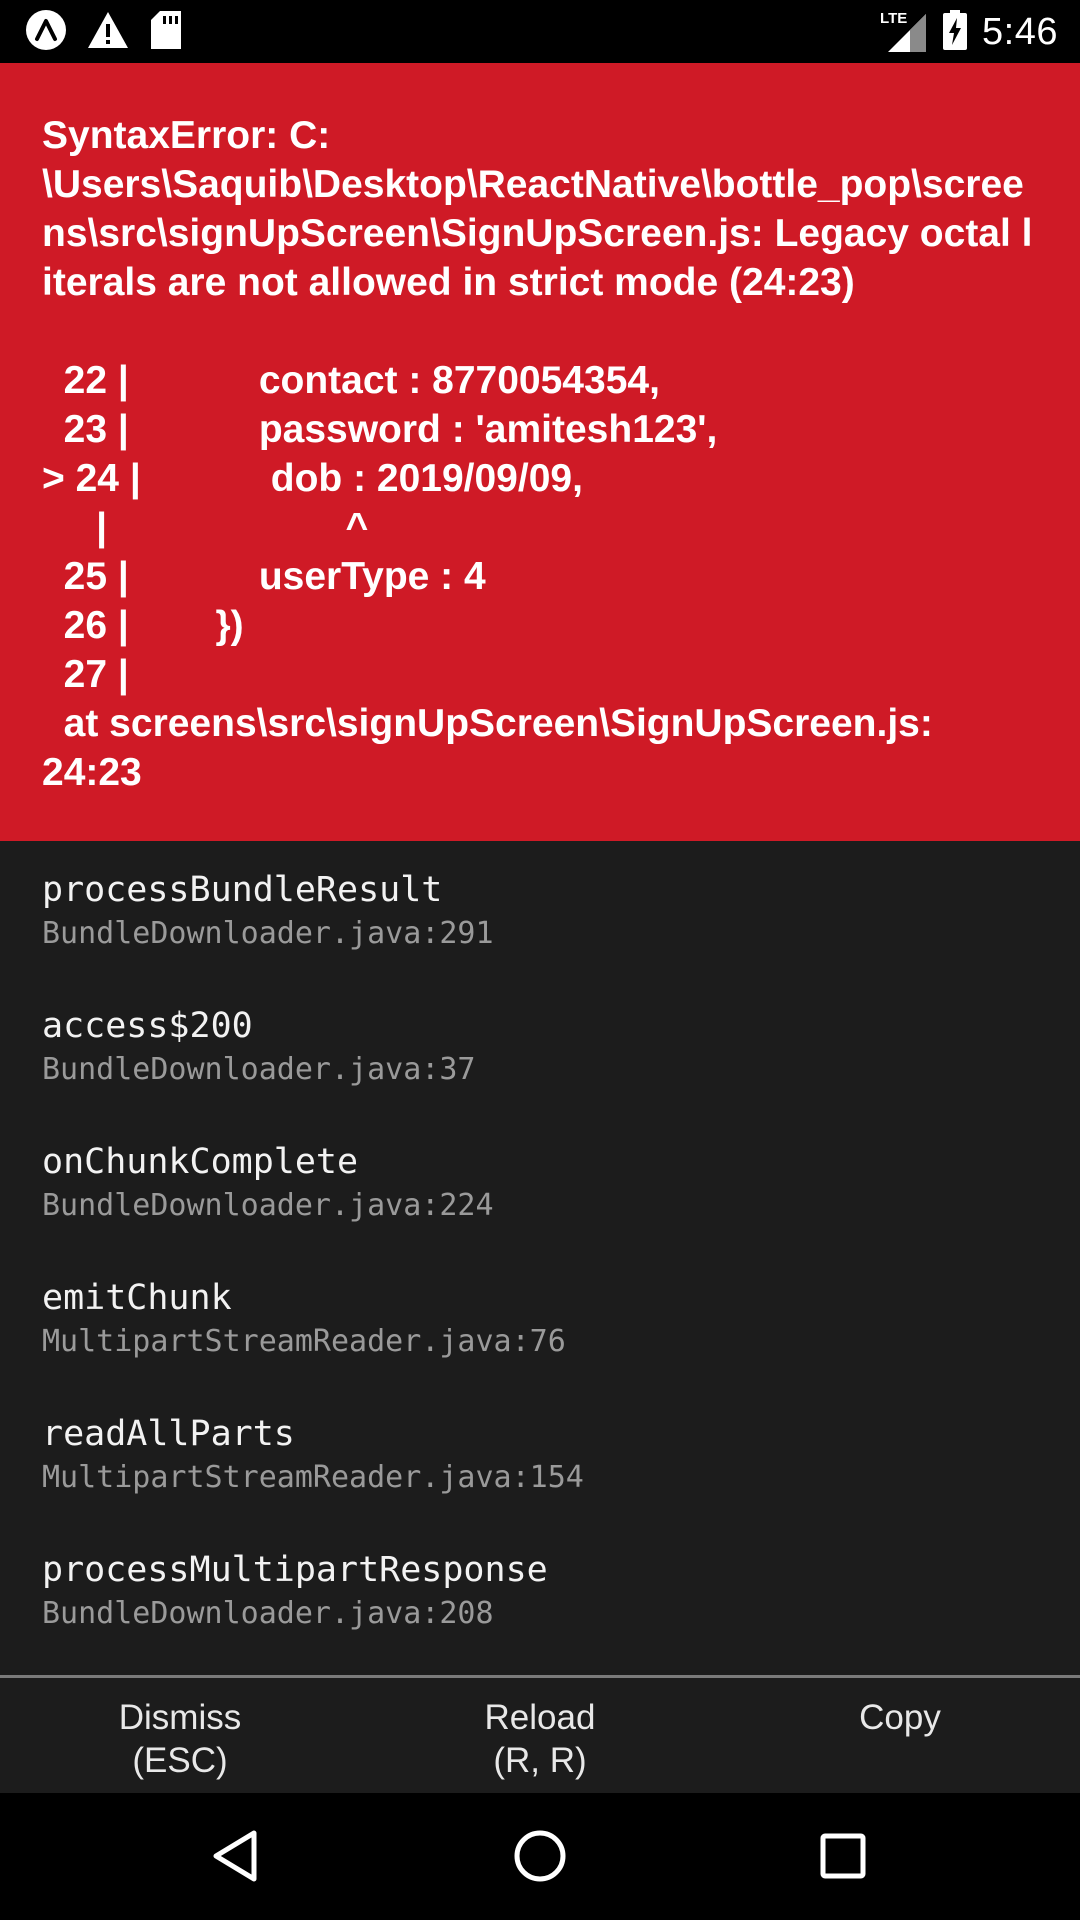 The image size is (1080, 1920). Describe the element at coordinates (969, 32) in the screenshot. I see `status-right-icons: LTE 5:46` at that location.